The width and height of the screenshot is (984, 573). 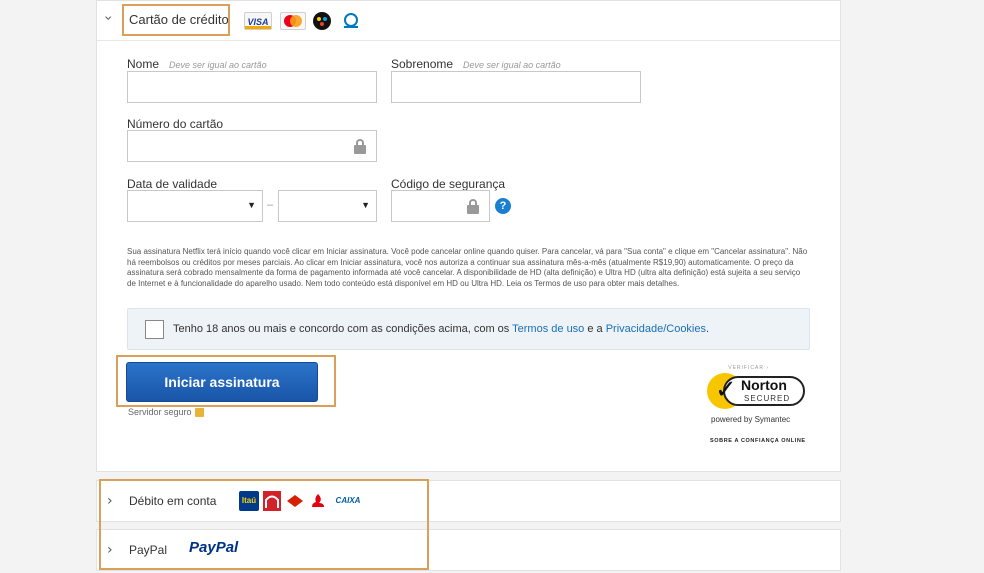 What do you see at coordinates (295, 501) in the screenshot?
I see `hsbc-logo-icon` at bounding box center [295, 501].